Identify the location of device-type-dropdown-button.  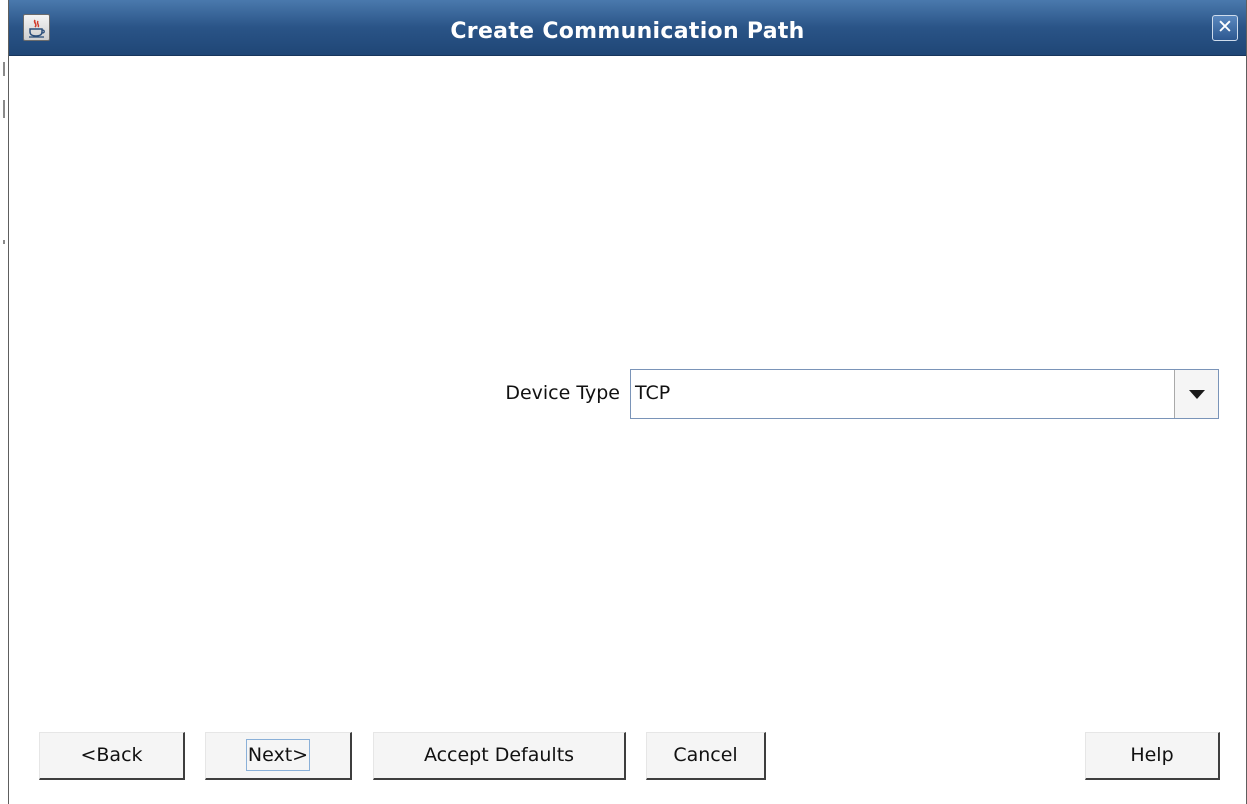
(1196, 394).